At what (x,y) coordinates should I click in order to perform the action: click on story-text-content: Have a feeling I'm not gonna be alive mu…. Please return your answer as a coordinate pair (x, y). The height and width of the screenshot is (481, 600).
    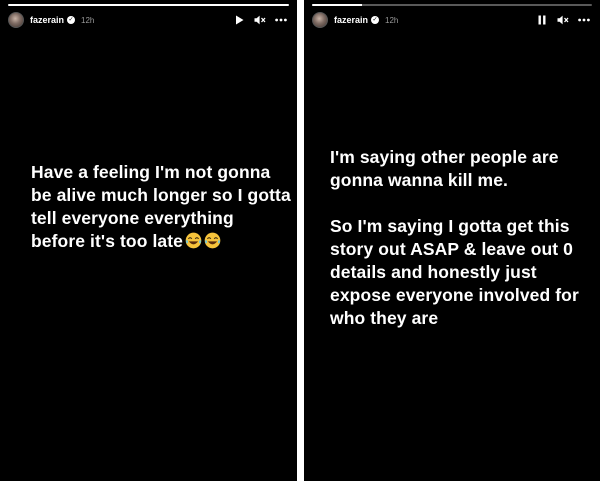
    Looking at the image, I should click on (161, 206).